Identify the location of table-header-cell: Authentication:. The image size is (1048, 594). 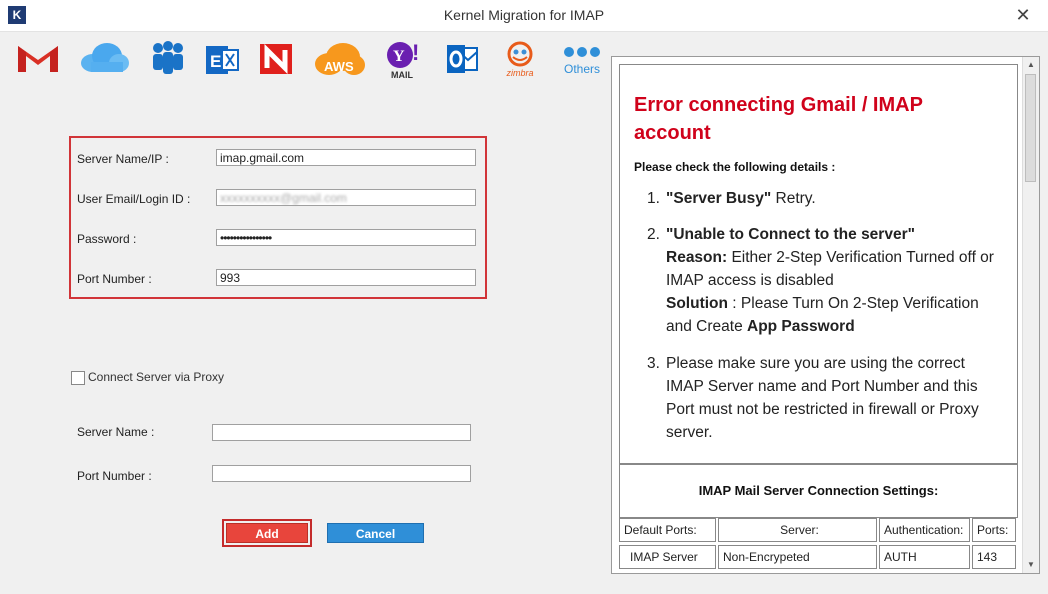
(924, 530).